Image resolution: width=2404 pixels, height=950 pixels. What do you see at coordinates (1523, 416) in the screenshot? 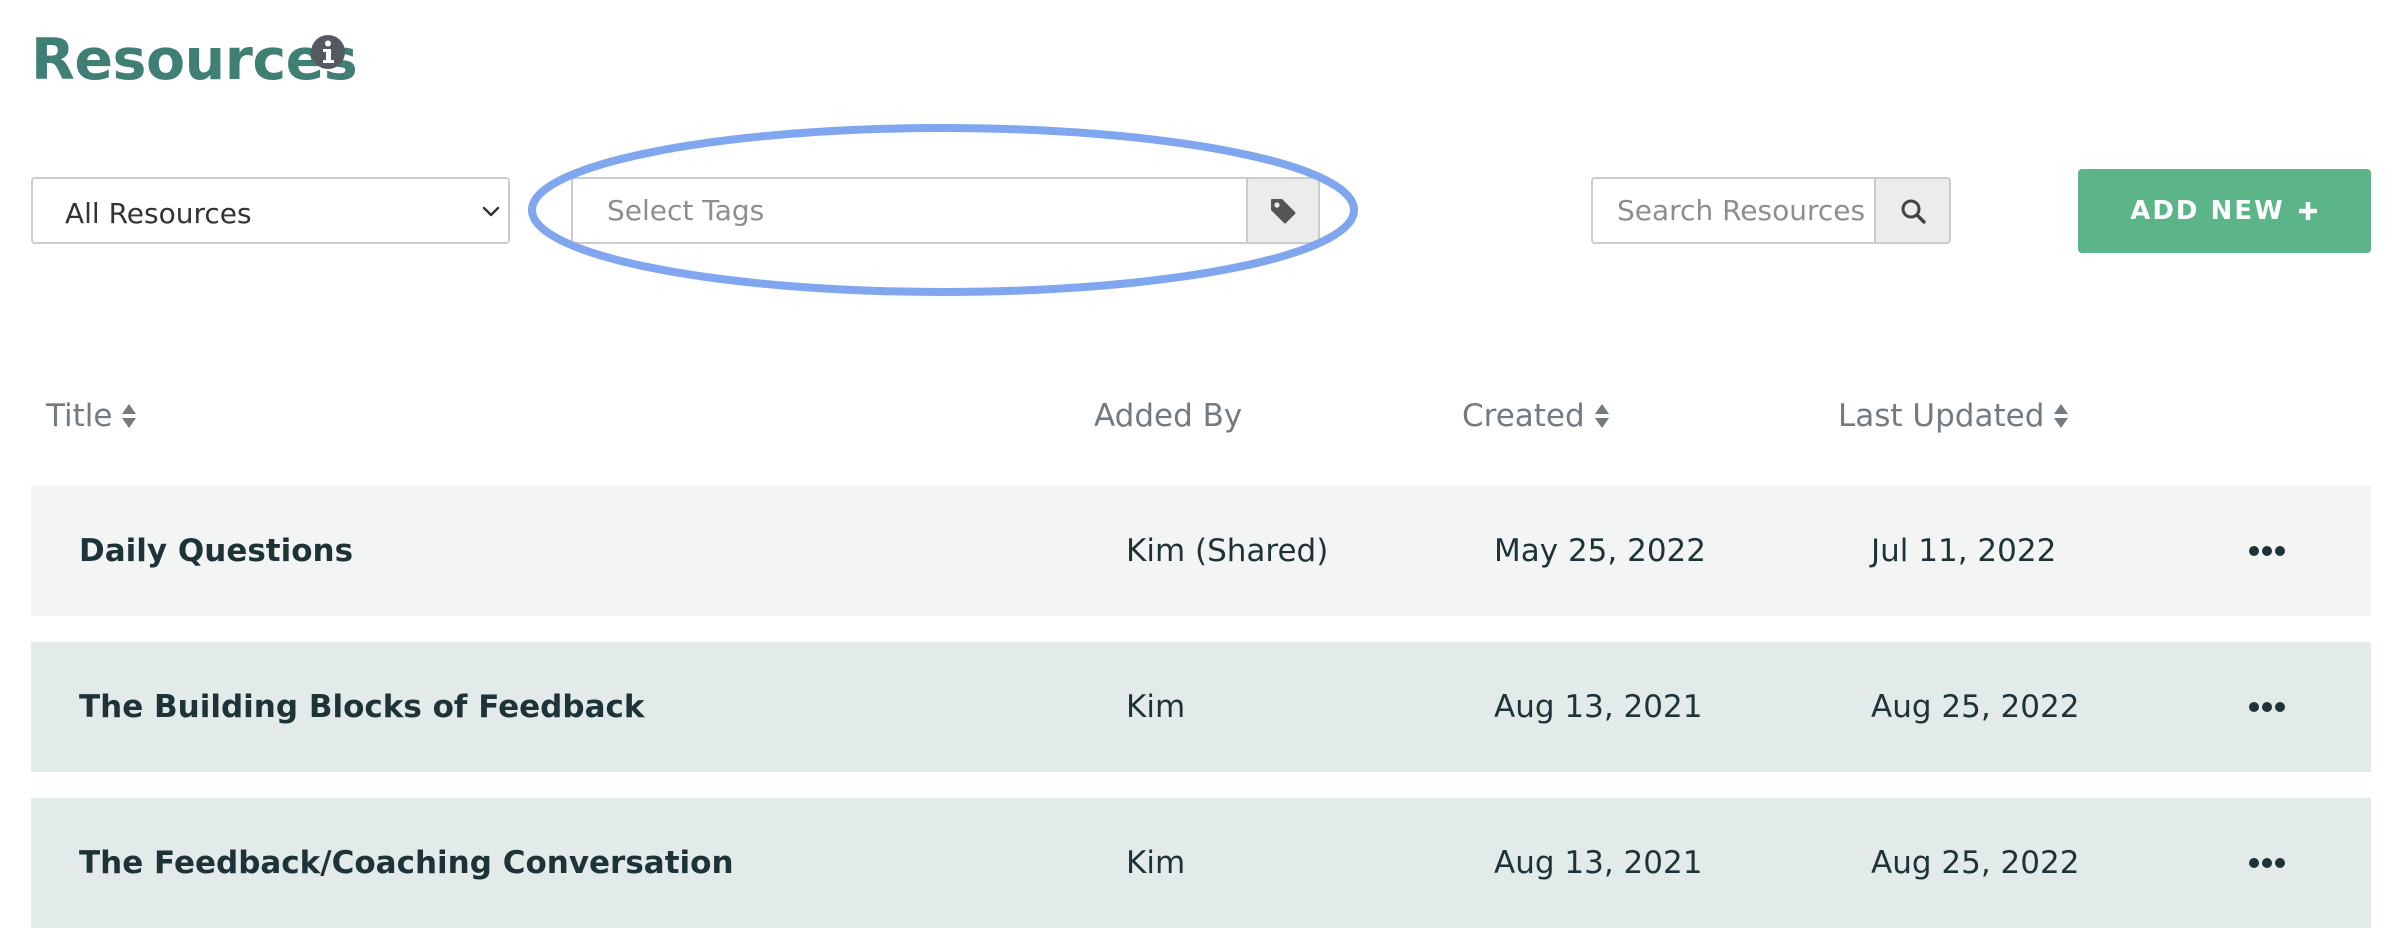
I see `column-header-label: Created` at bounding box center [1523, 416].